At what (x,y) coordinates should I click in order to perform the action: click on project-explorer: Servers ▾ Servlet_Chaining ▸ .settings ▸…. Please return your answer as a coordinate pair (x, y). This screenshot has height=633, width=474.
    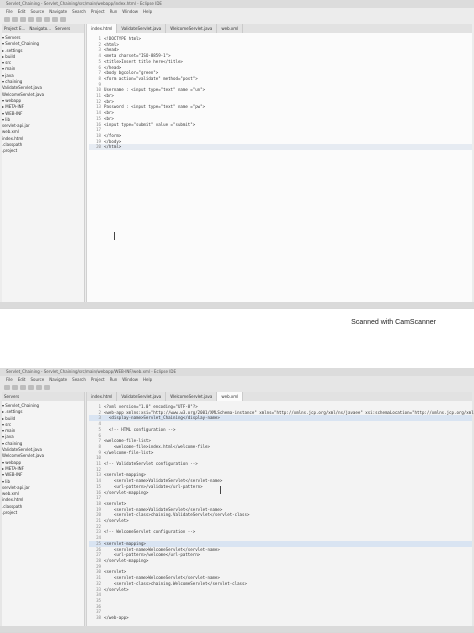
    Looking at the image, I should click on (43, 511).